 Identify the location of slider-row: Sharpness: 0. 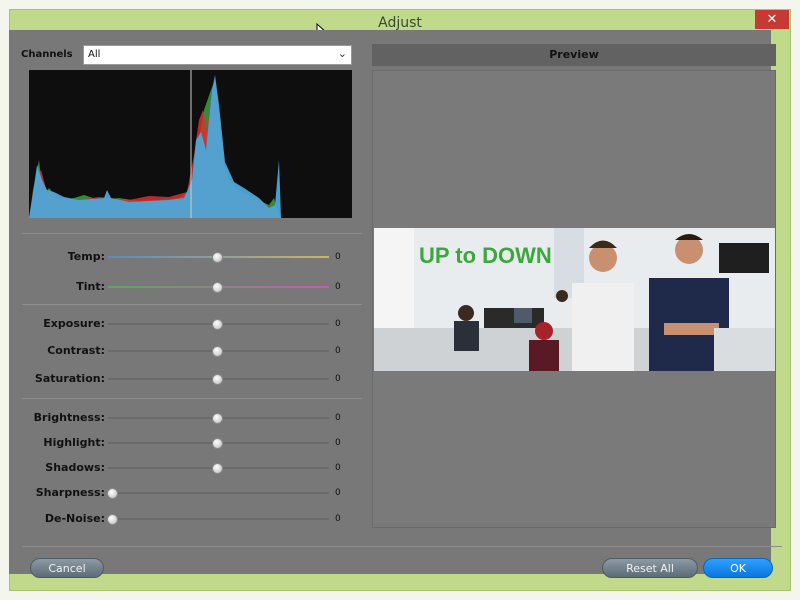
(185, 493).